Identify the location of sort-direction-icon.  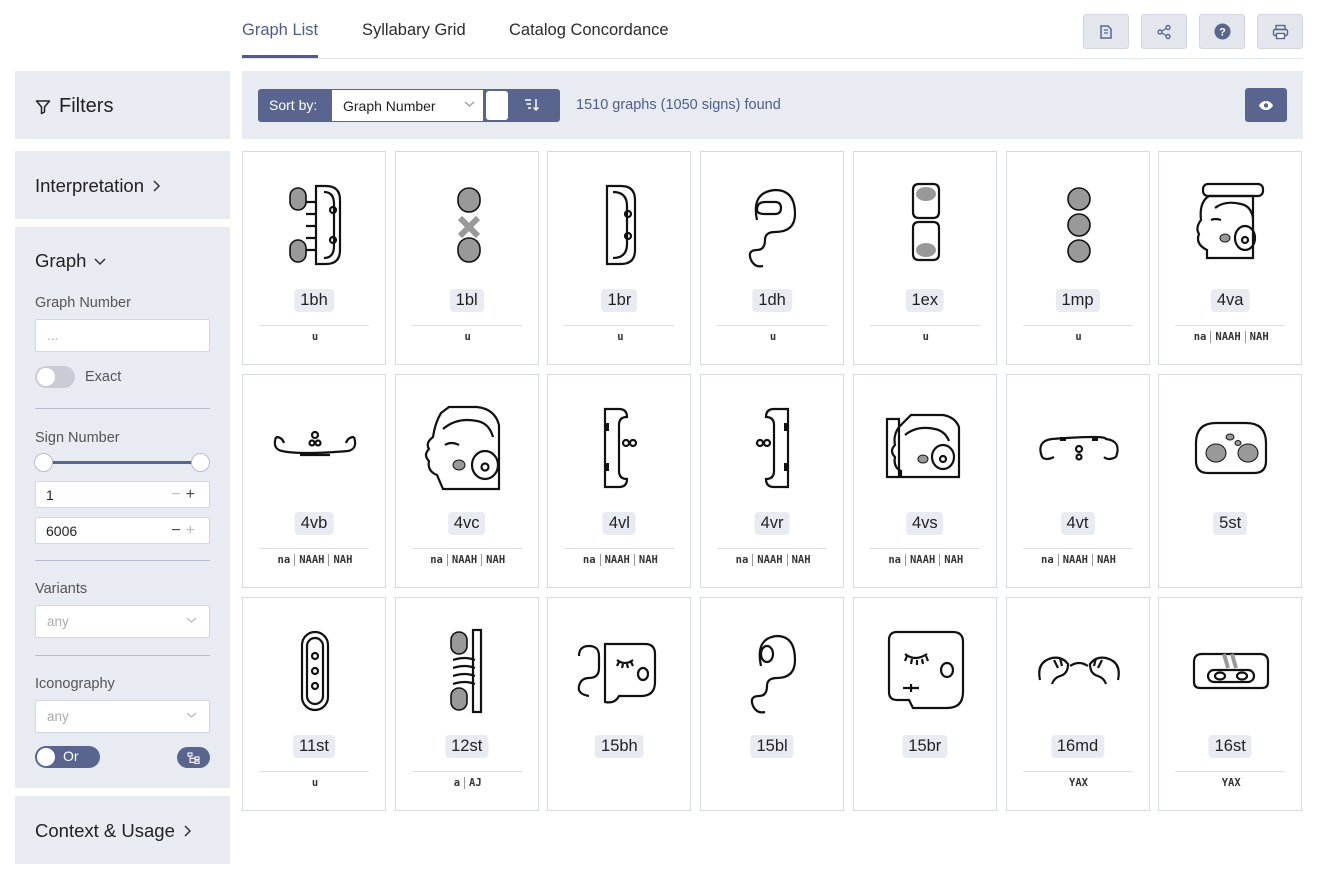
(532, 105).